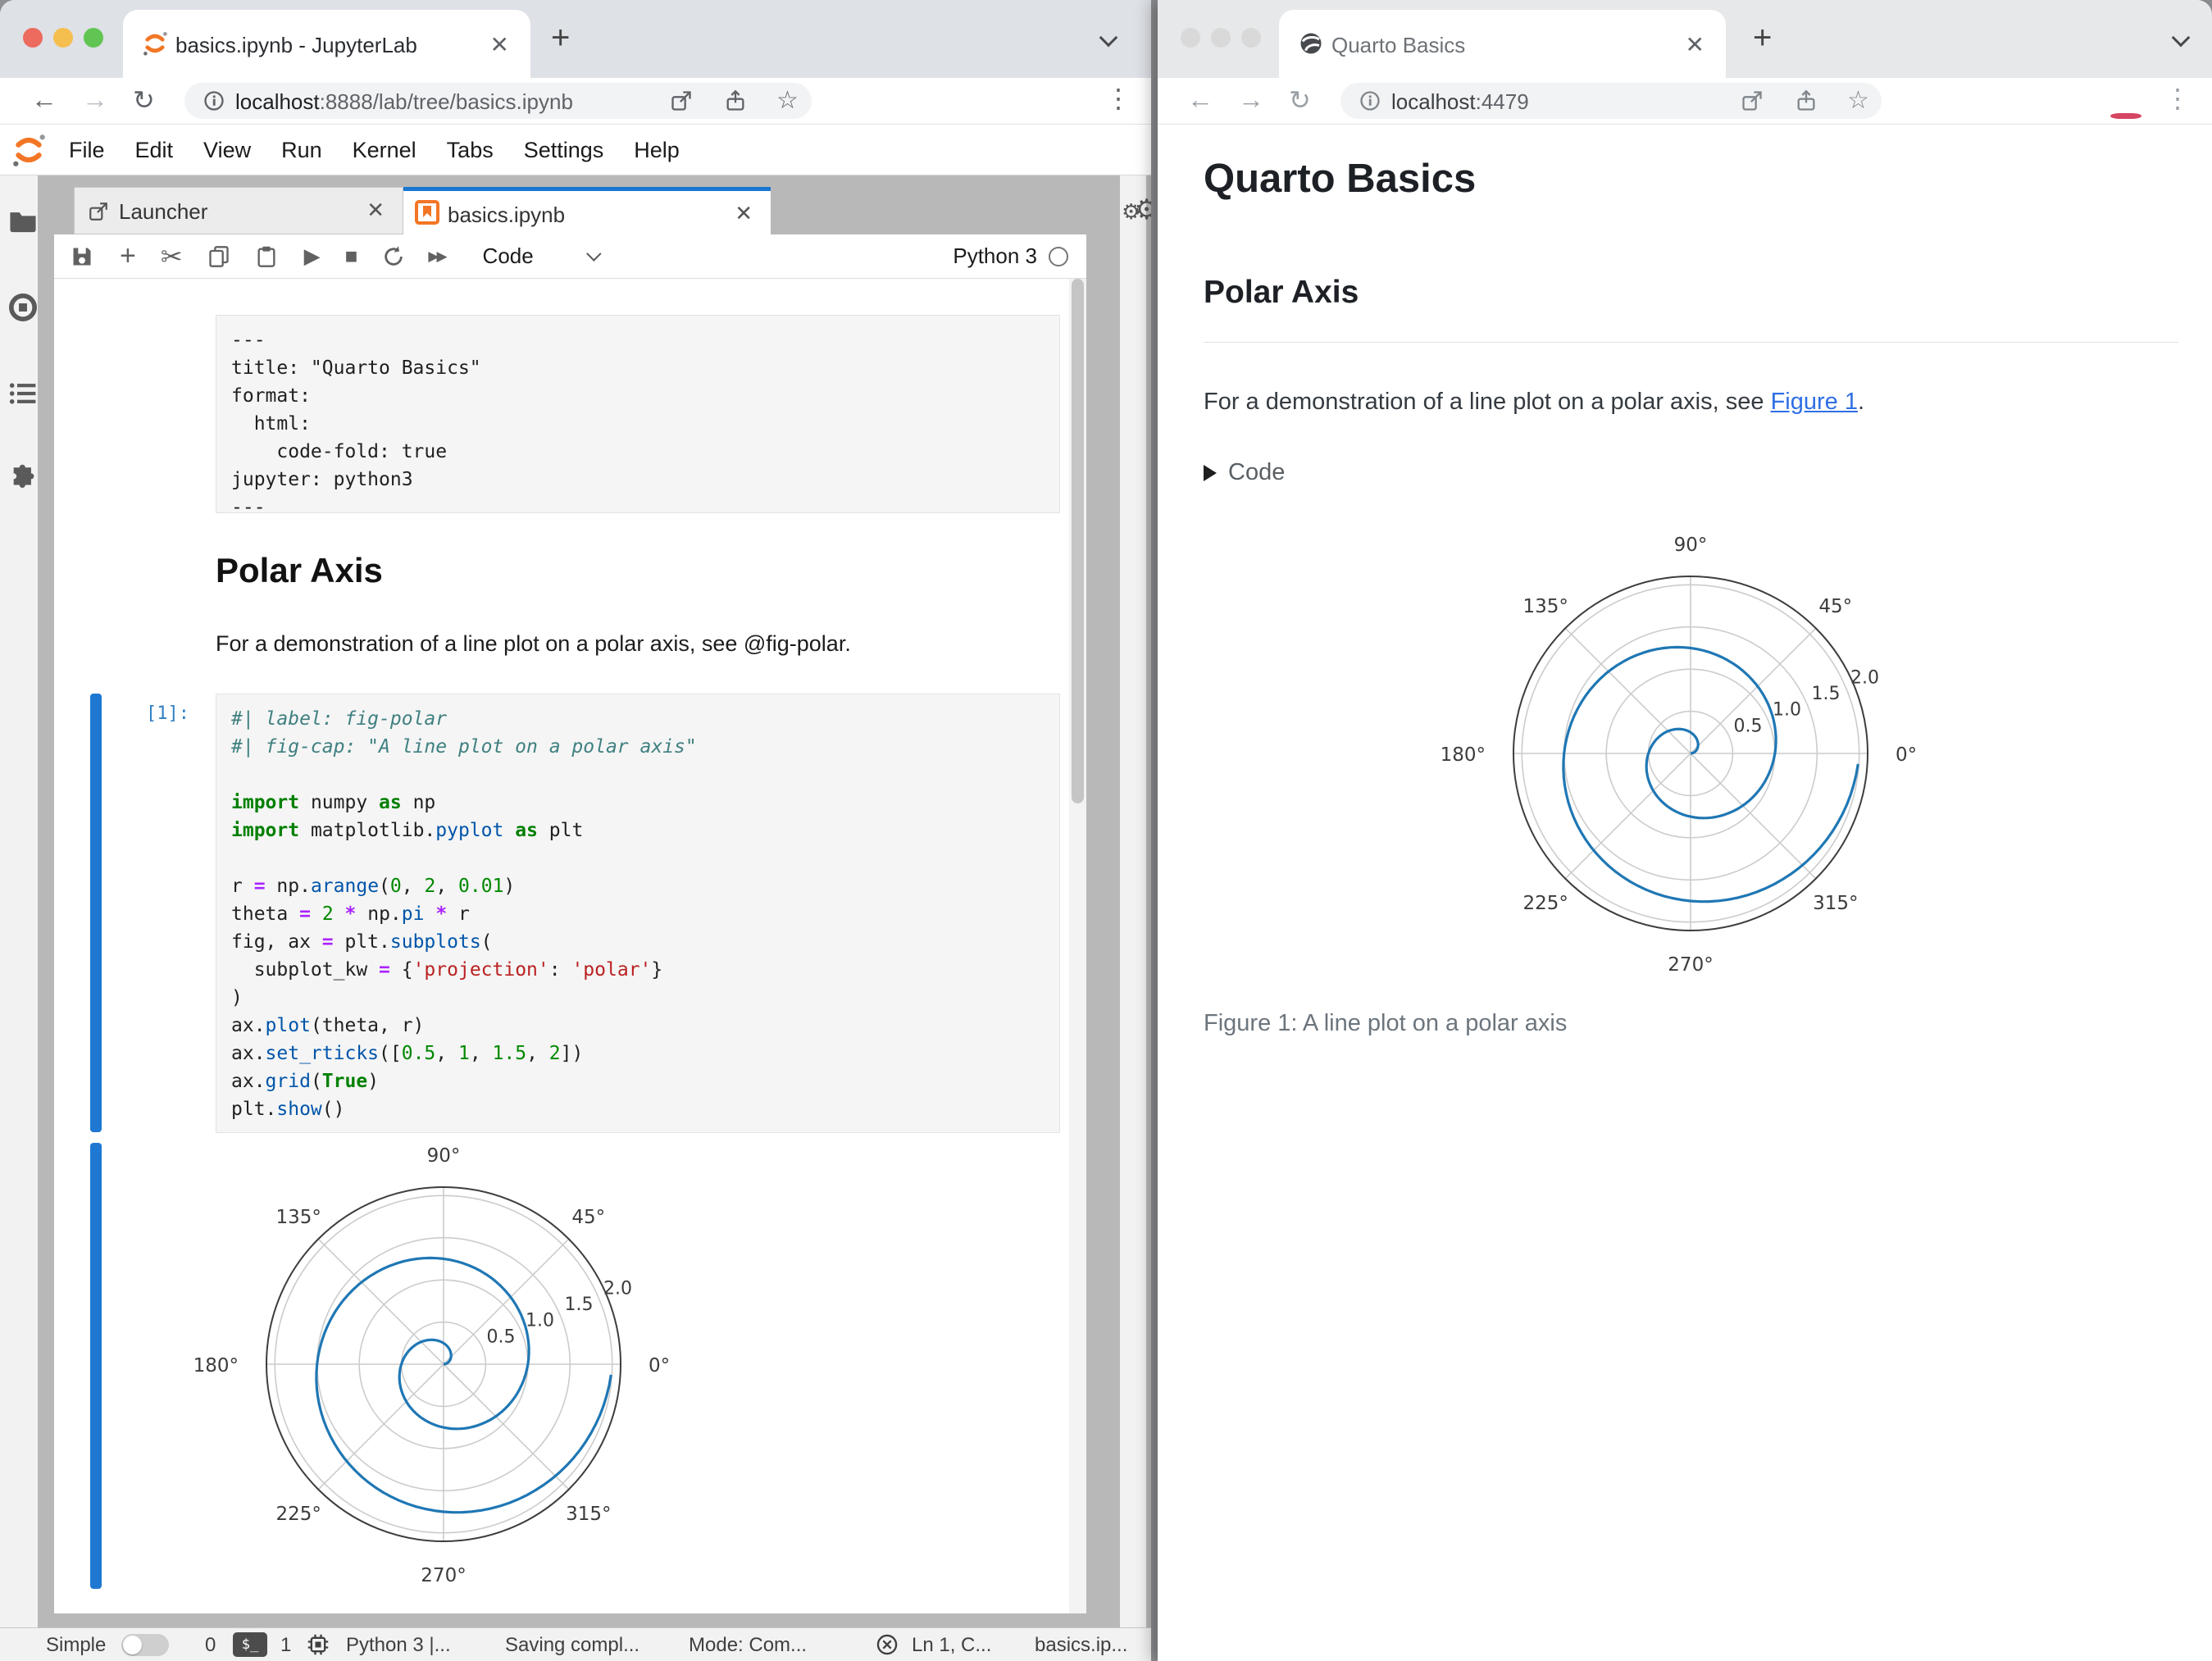  Describe the element at coordinates (594, 254) in the screenshot. I see `cell-type-chevron-icon` at that location.